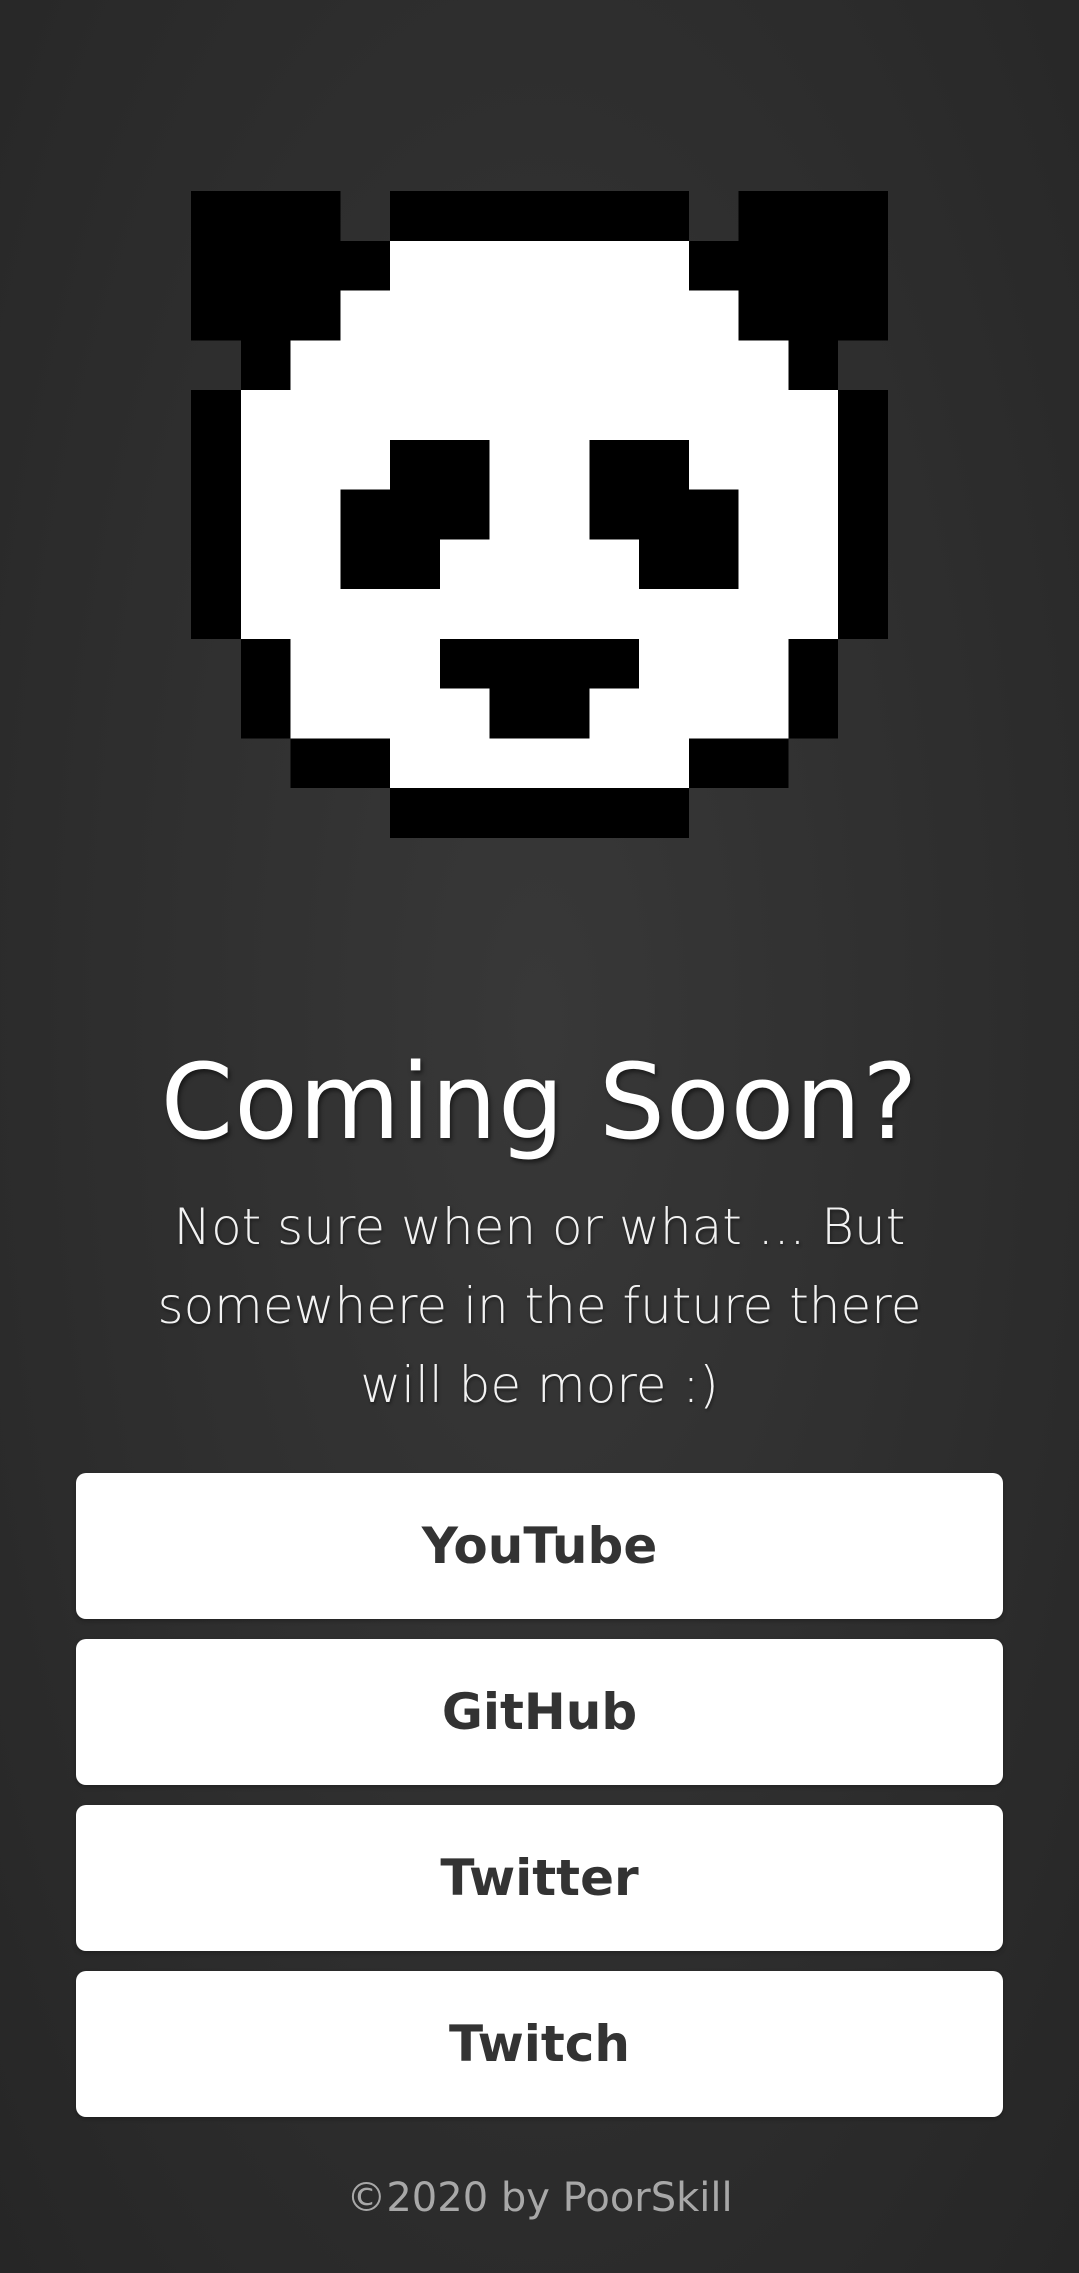 The height and width of the screenshot is (2273, 1079). Describe the element at coordinates (539, 1546) in the screenshot. I see `youtube-button: YouTube` at that location.